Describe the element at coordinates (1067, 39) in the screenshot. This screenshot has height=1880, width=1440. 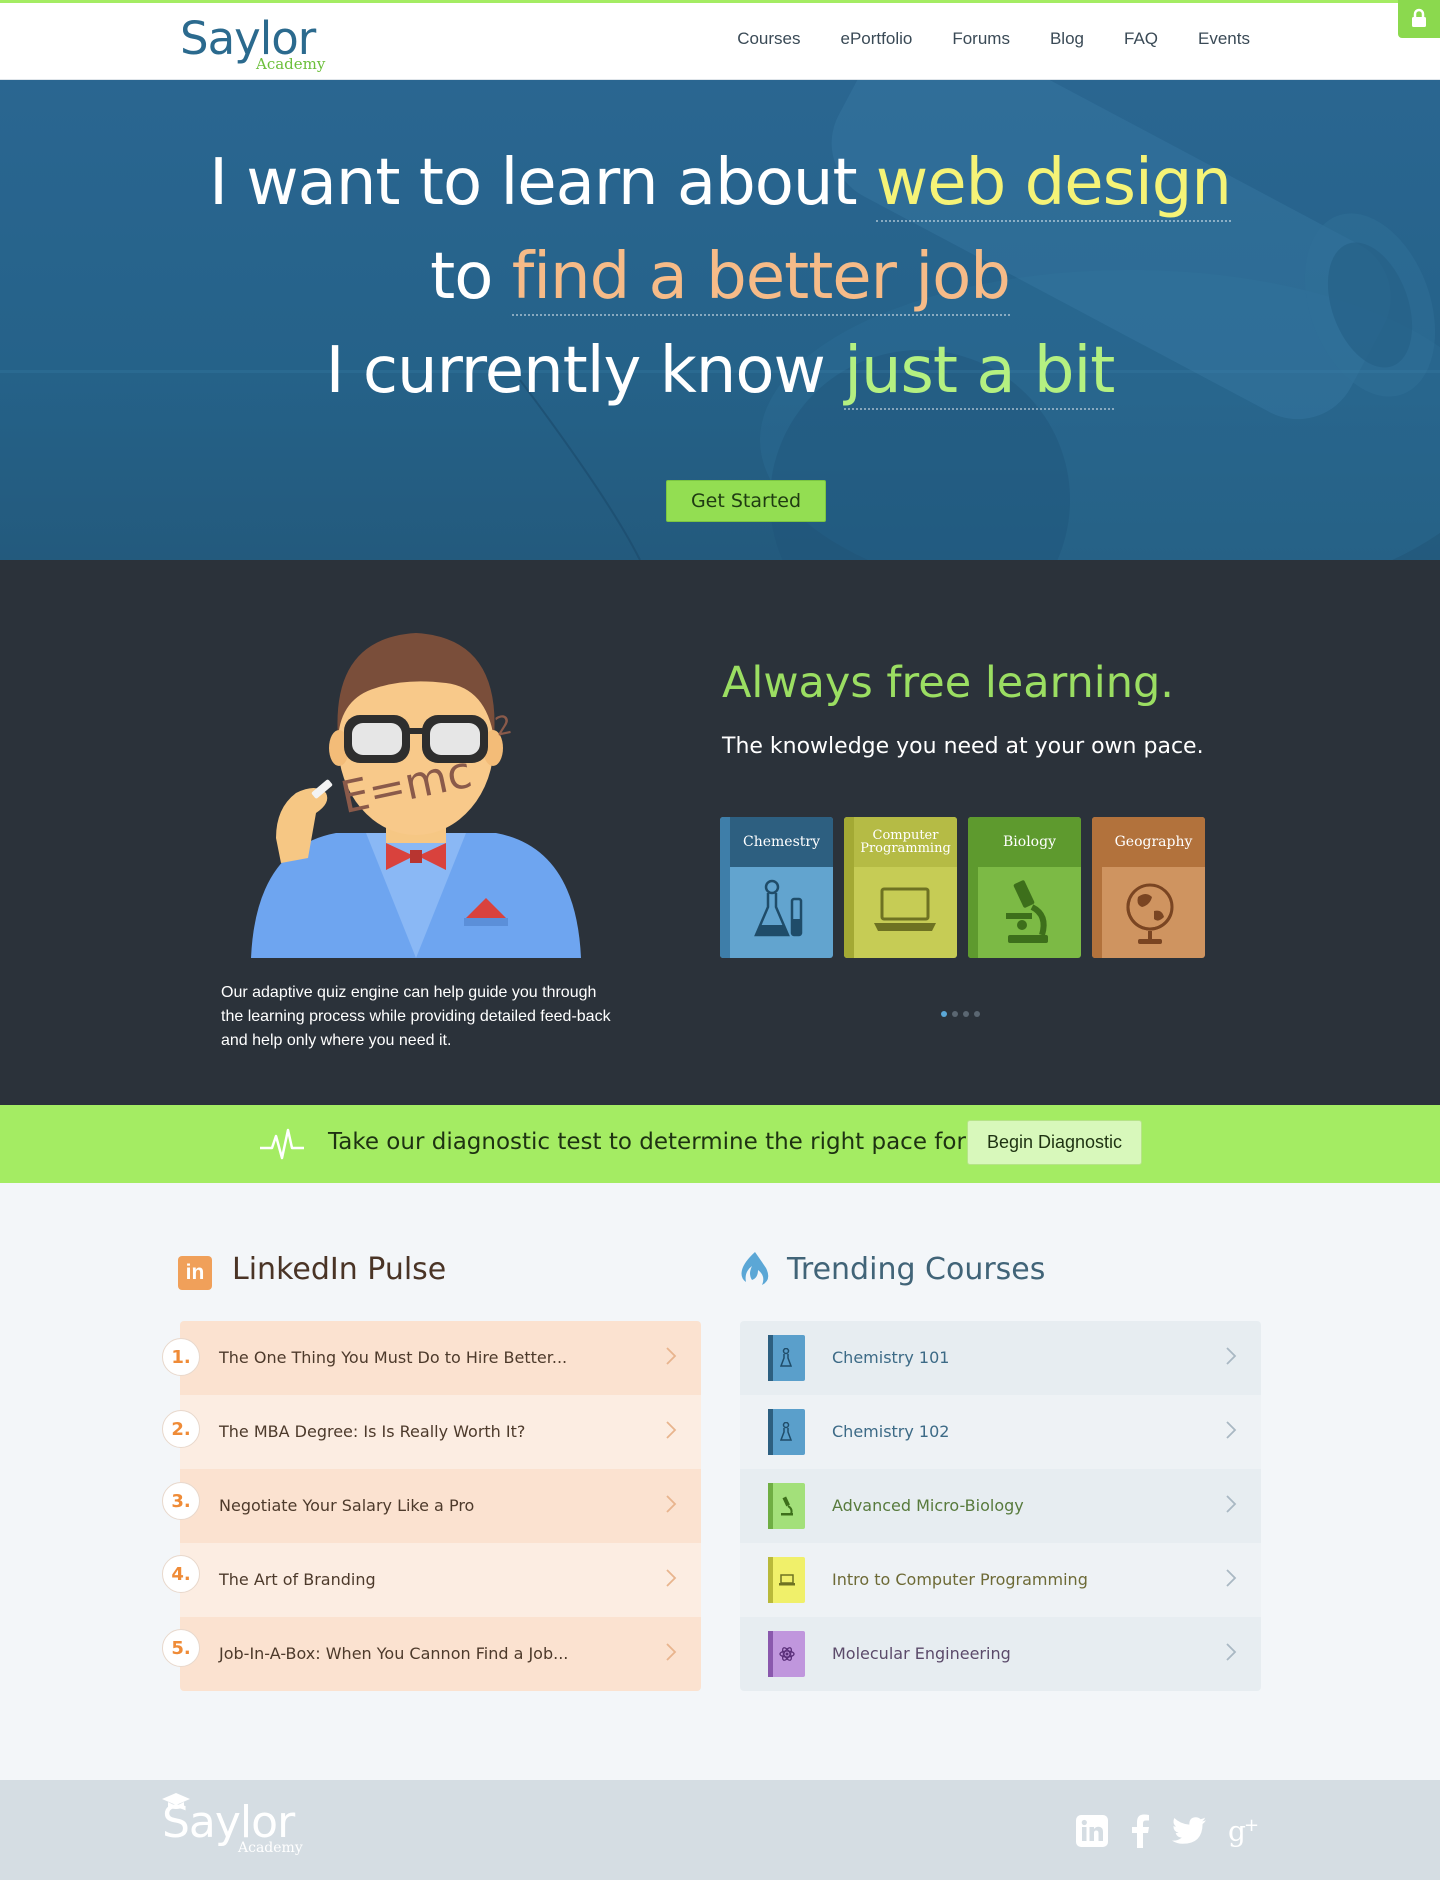
I see `nav-blog: Blog` at that location.